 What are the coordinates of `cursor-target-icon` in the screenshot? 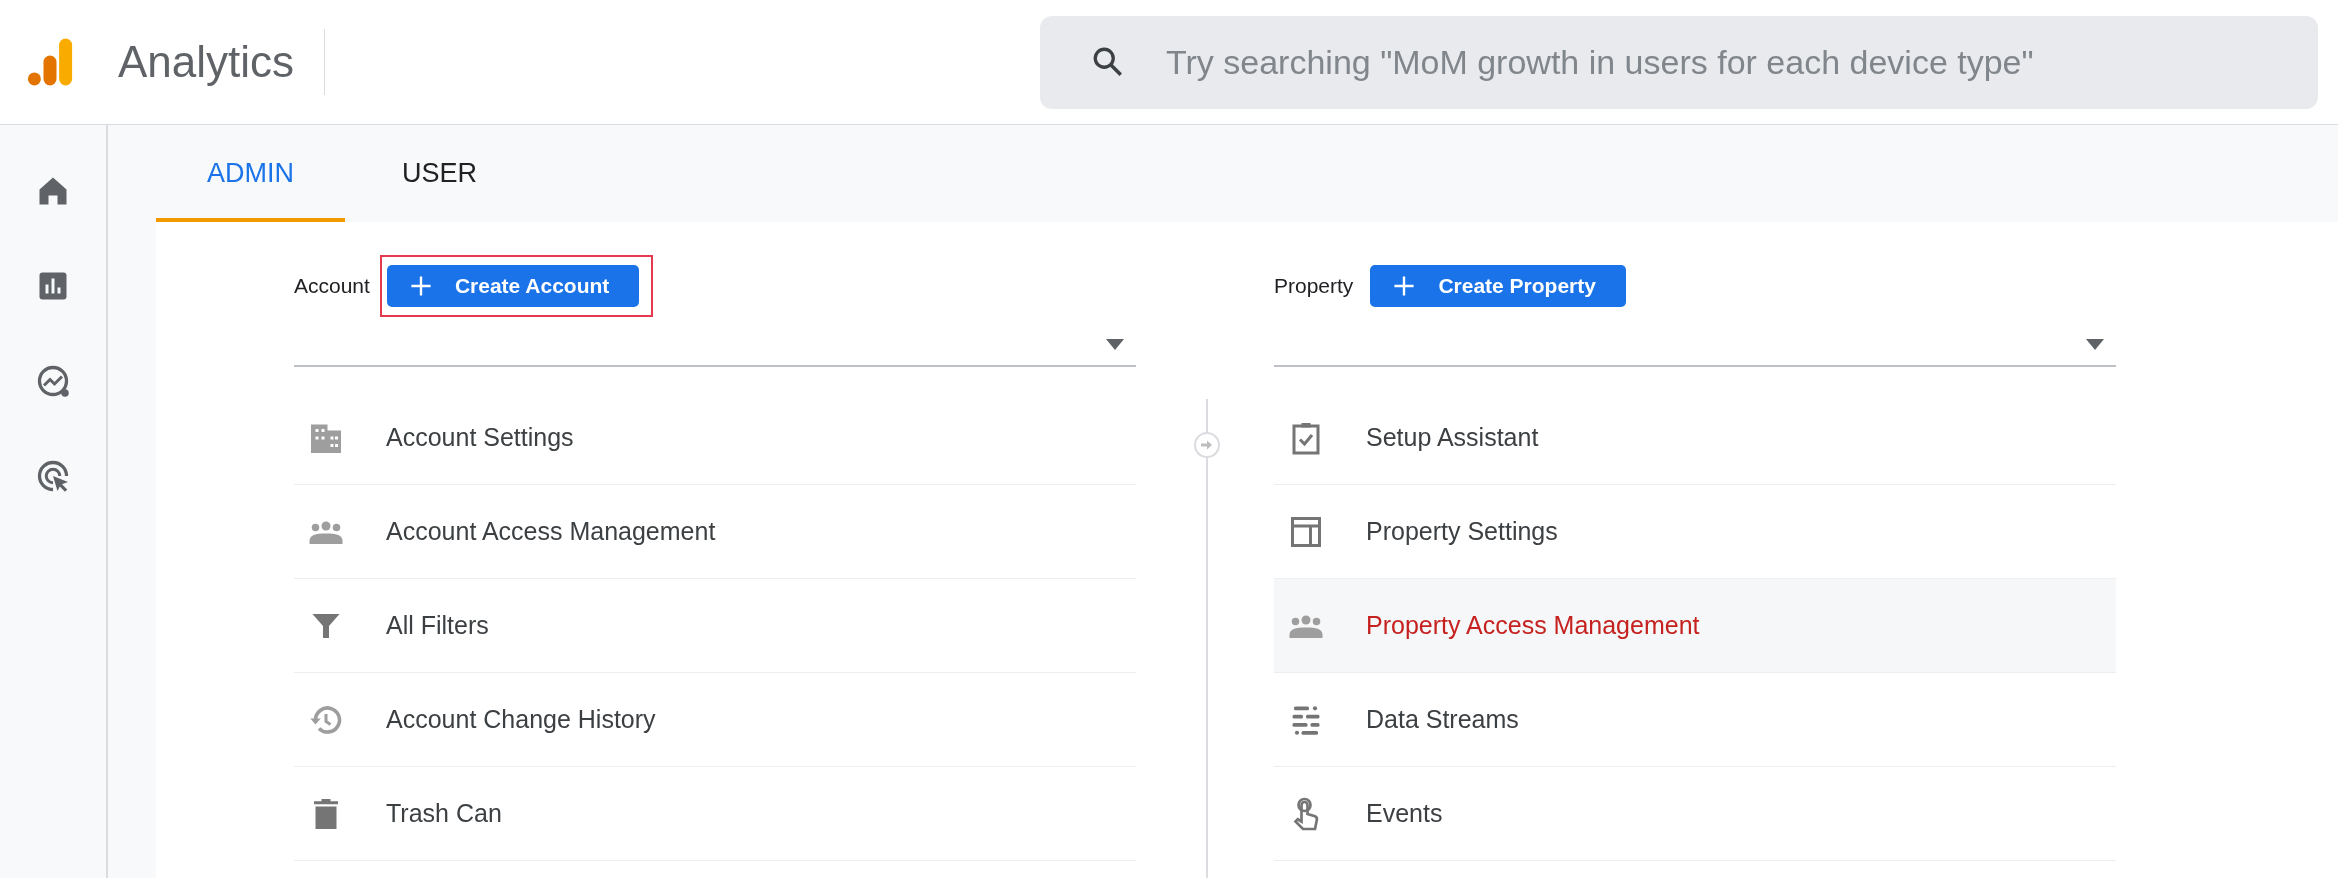 It's located at (53, 476).